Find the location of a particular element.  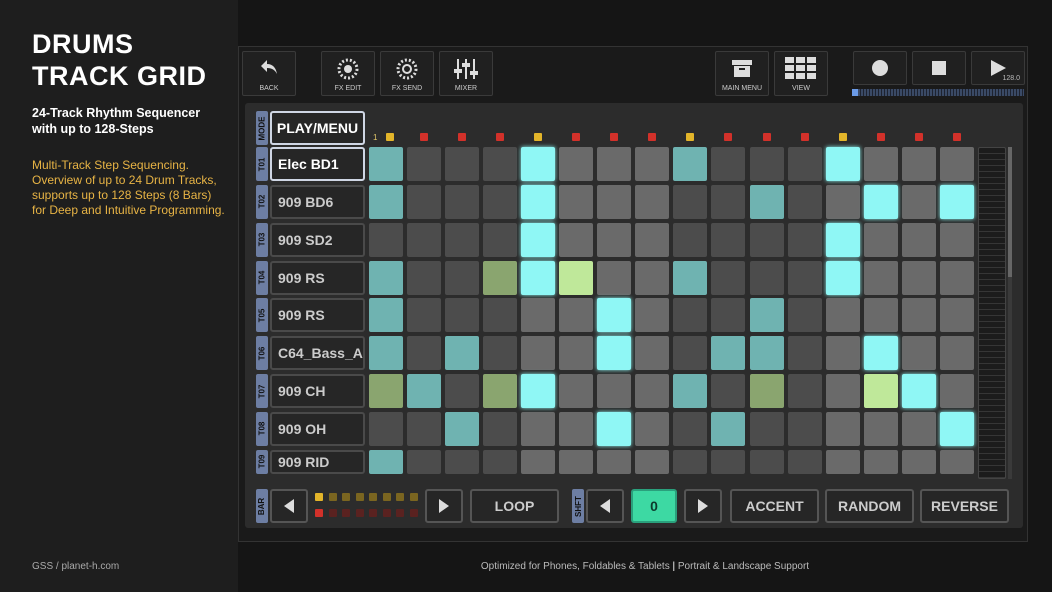

vertical-scrollbar is located at coordinates (1010, 313).